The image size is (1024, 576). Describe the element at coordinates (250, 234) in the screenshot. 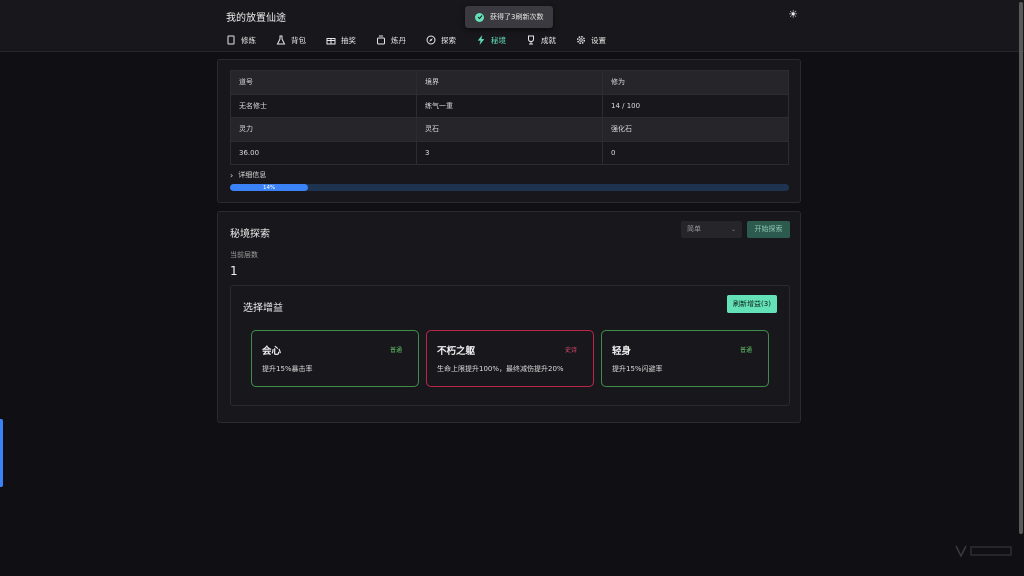

I see `section-title: 秘境探索` at that location.